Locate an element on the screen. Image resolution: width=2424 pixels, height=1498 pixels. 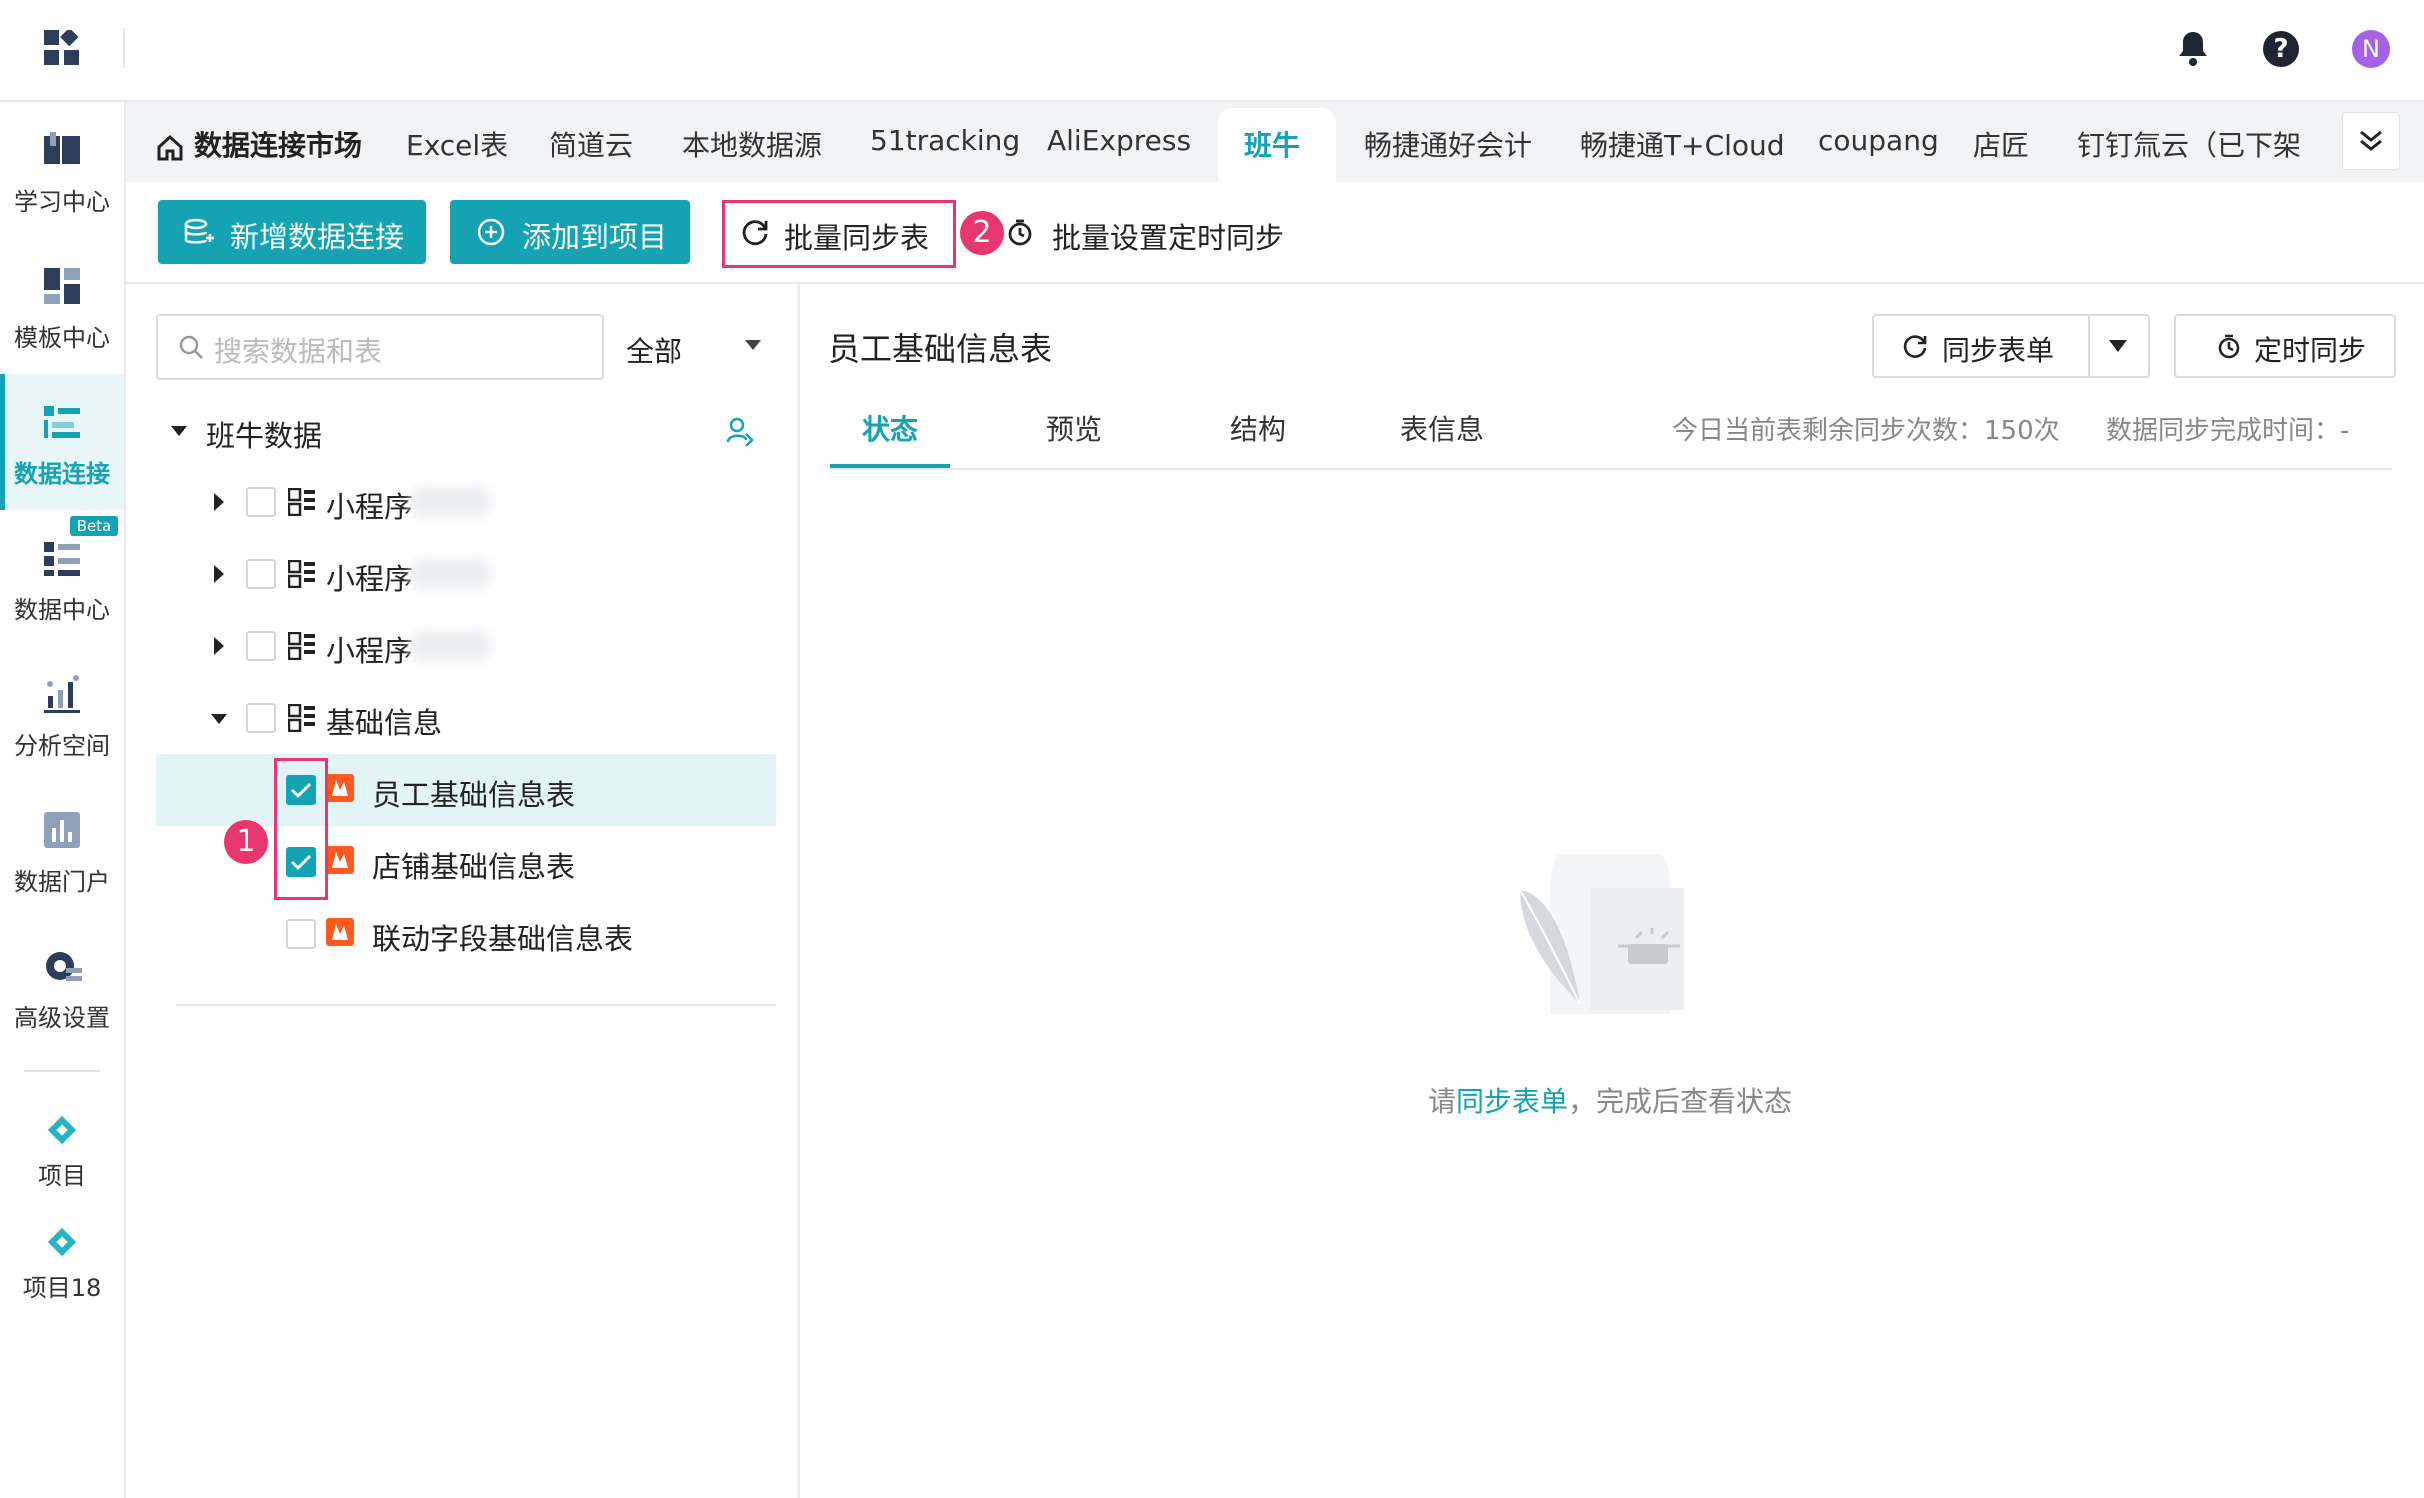
sync-icon is located at coordinates (1915, 346).